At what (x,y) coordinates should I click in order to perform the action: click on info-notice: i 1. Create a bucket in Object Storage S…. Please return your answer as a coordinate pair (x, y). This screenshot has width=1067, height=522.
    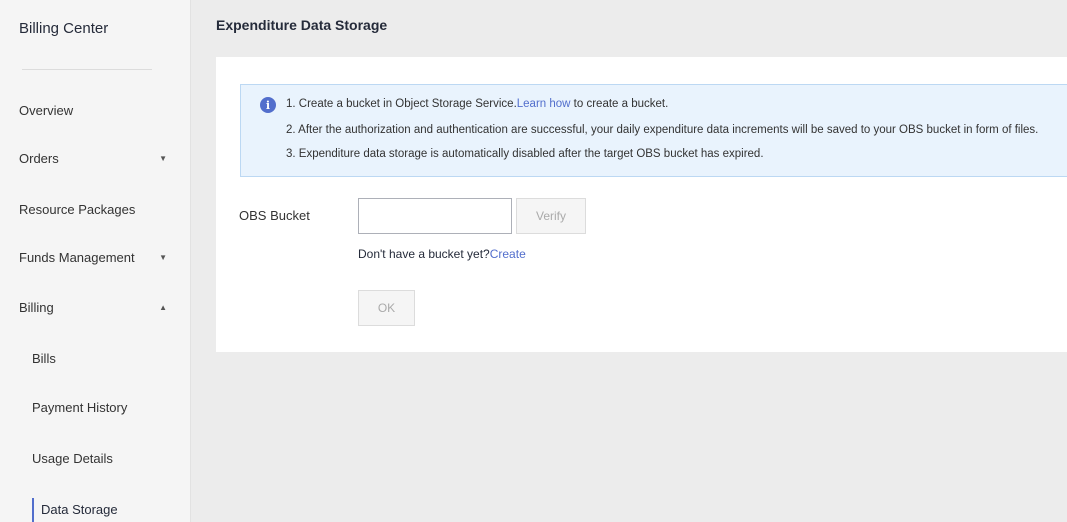
    Looking at the image, I should click on (653, 130).